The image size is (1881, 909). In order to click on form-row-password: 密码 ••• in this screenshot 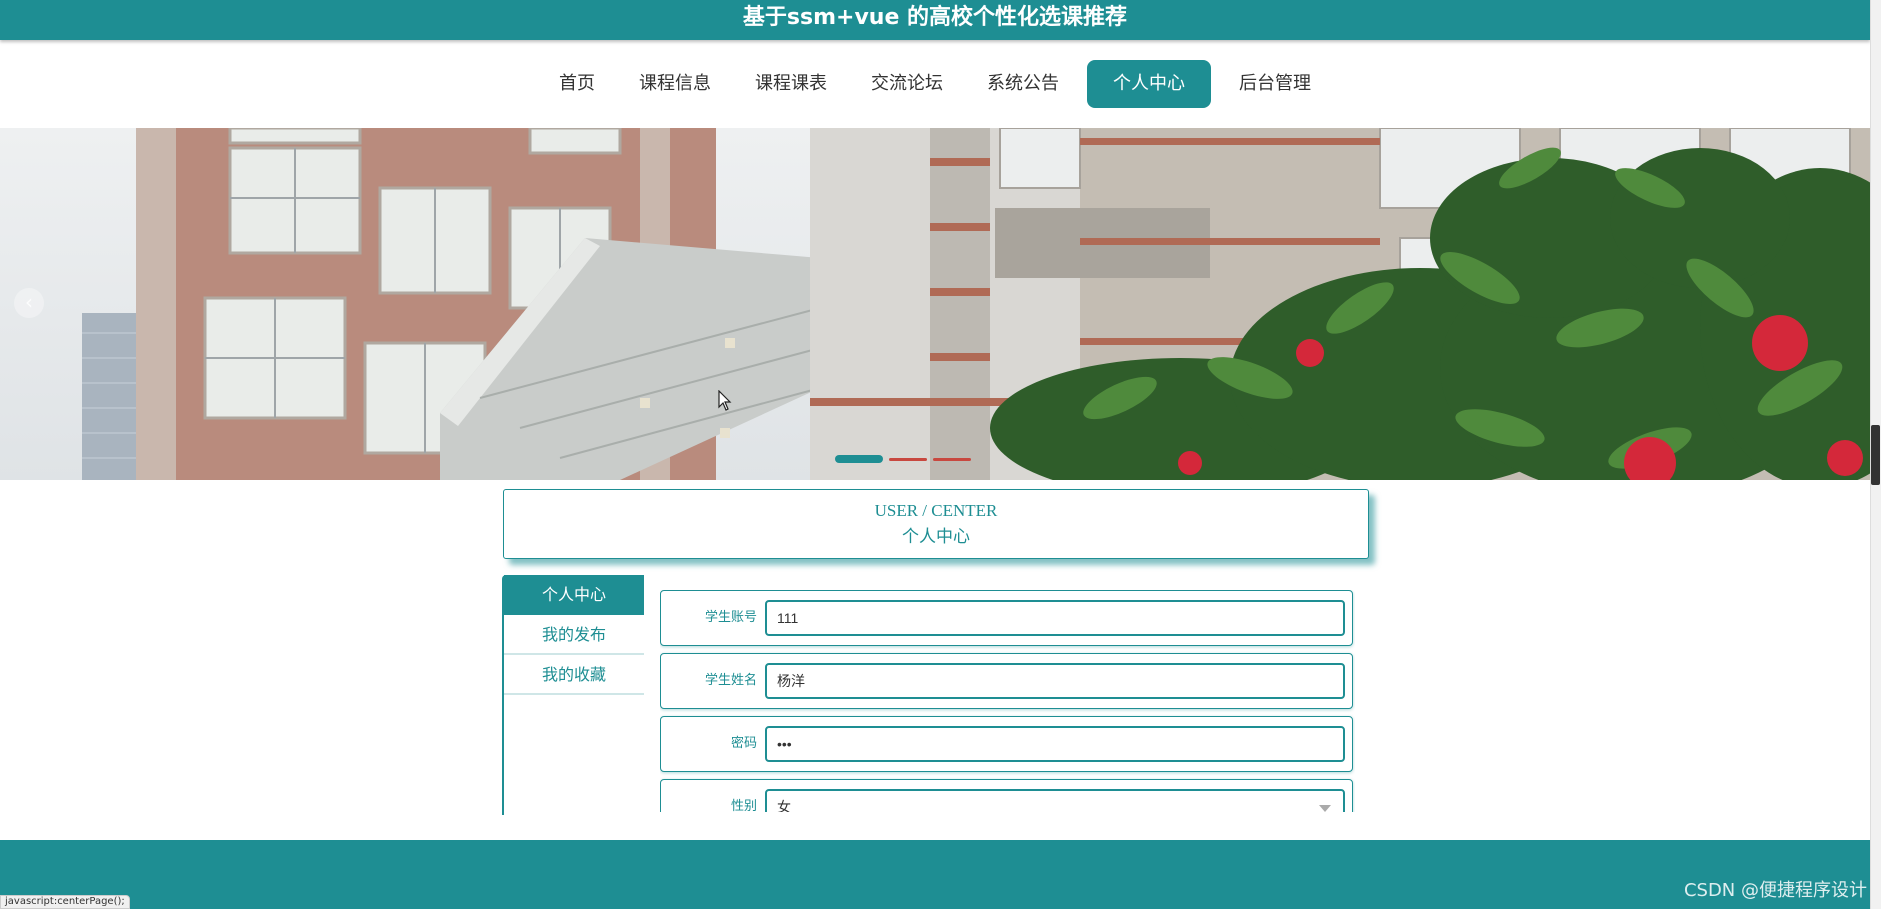, I will do `click(1006, 744)`.